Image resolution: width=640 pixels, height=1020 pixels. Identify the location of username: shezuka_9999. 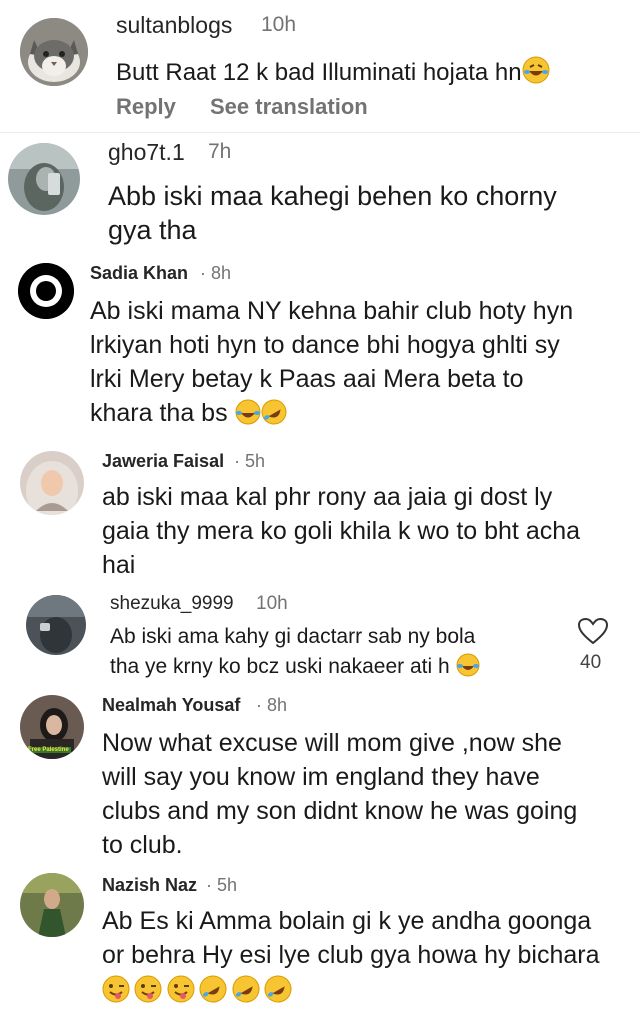
(172, 604).